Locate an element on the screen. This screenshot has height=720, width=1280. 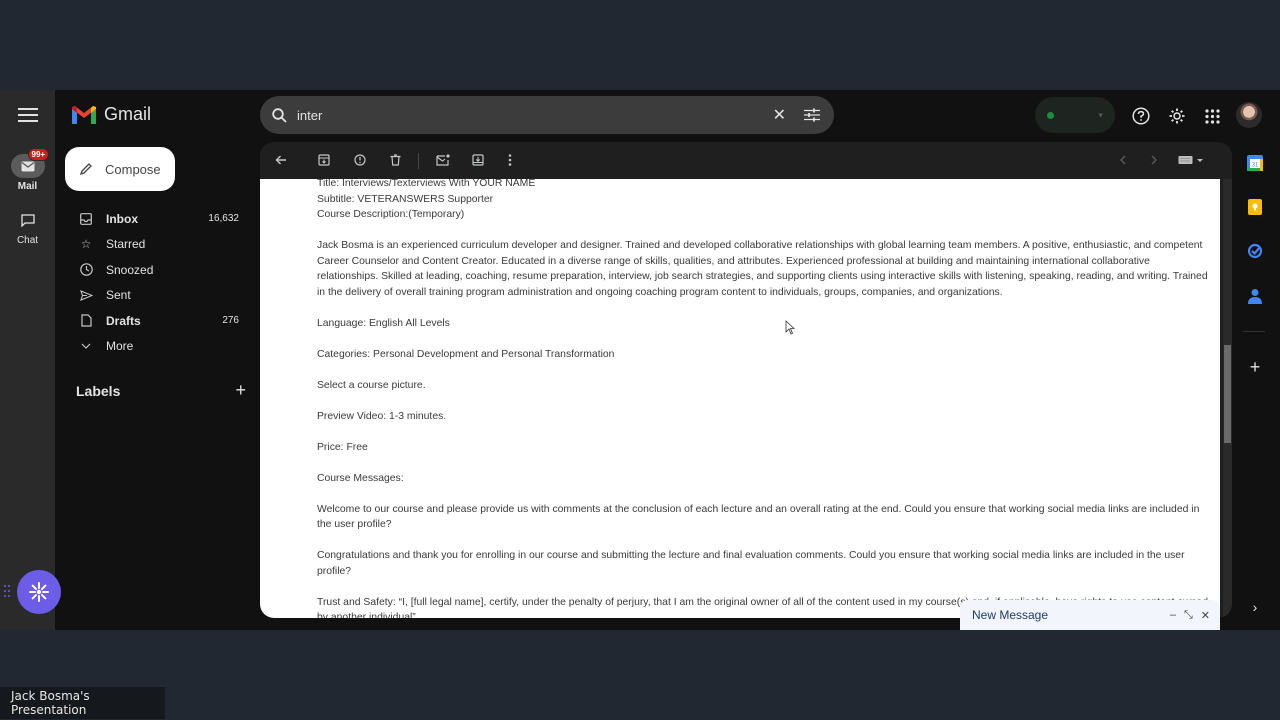
apps-grid-icon is located at coordinates (1212, 116).